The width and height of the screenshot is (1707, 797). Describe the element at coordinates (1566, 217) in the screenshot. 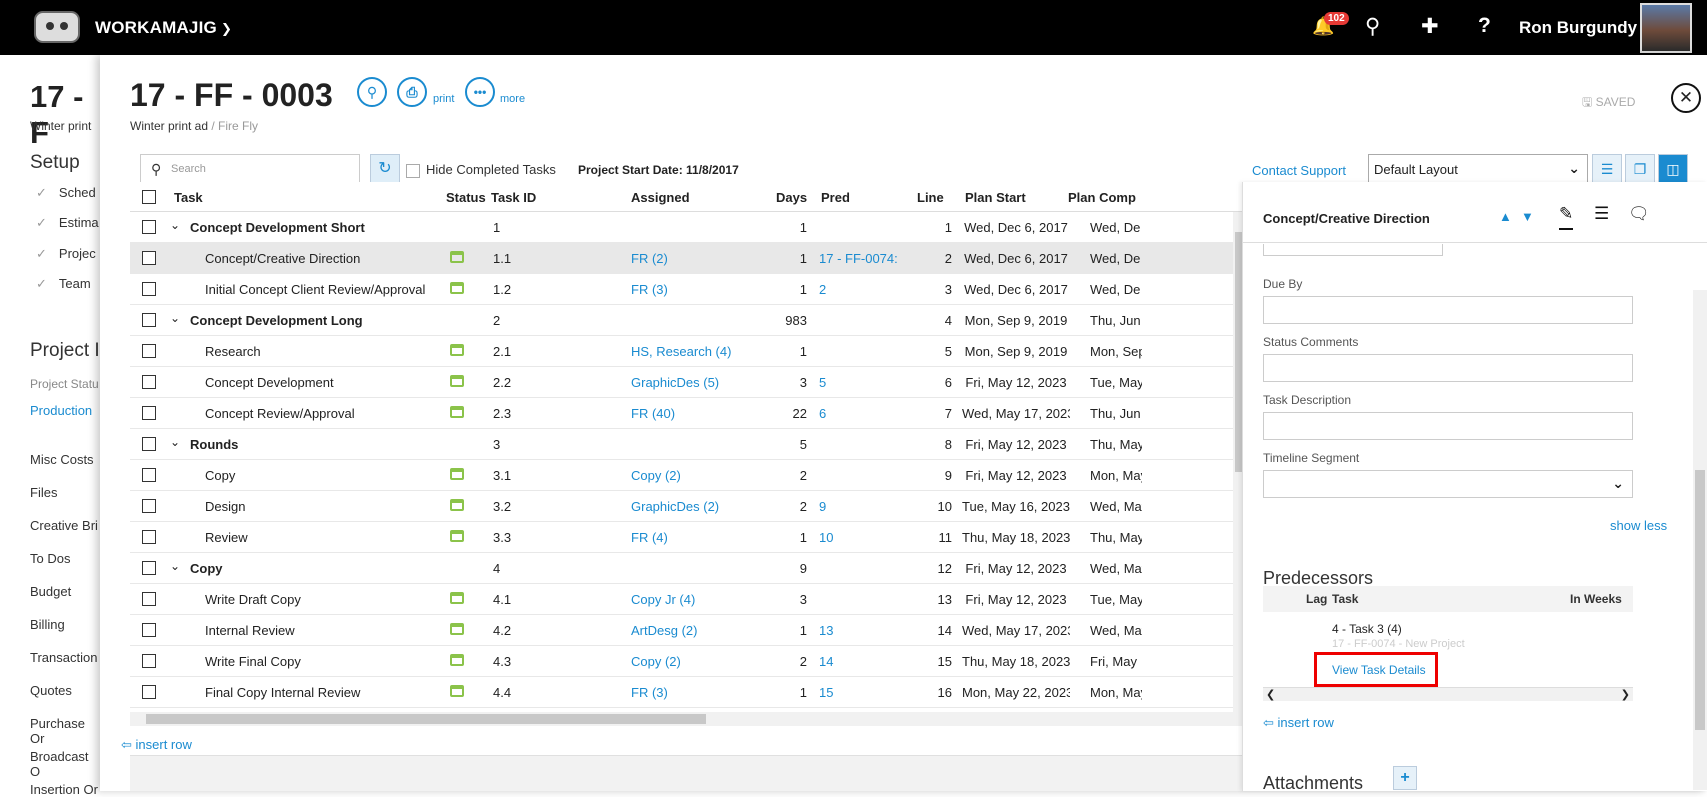

I see `edit-pencil-icon: ✎` at that location.